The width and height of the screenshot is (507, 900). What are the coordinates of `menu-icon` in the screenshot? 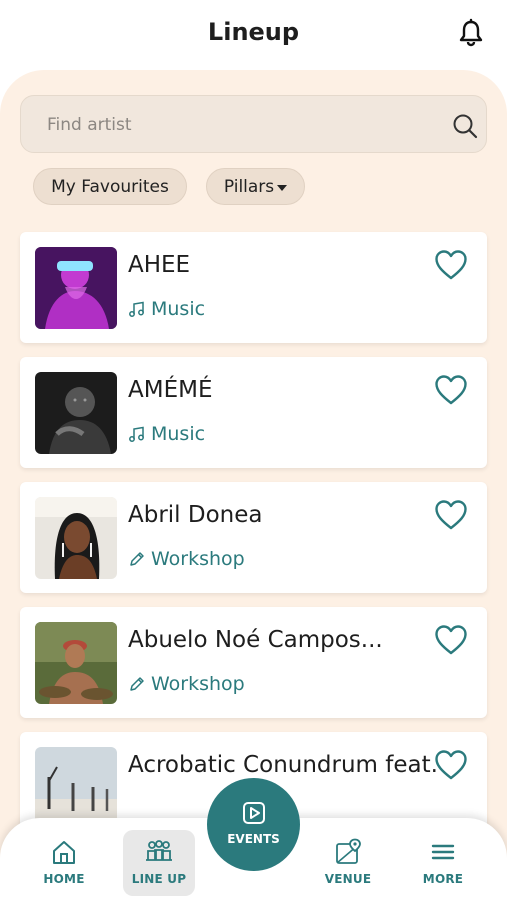 It's located at (443, 852).